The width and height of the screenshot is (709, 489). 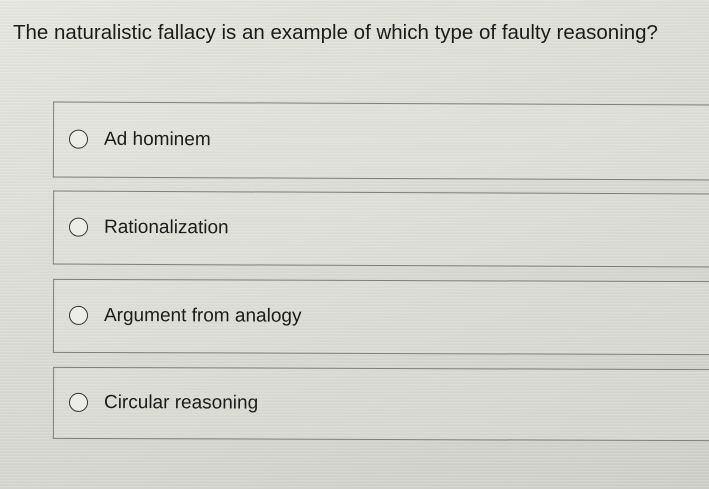 I want to click on option-label: Ad hominem, so click(x=157, y=139).